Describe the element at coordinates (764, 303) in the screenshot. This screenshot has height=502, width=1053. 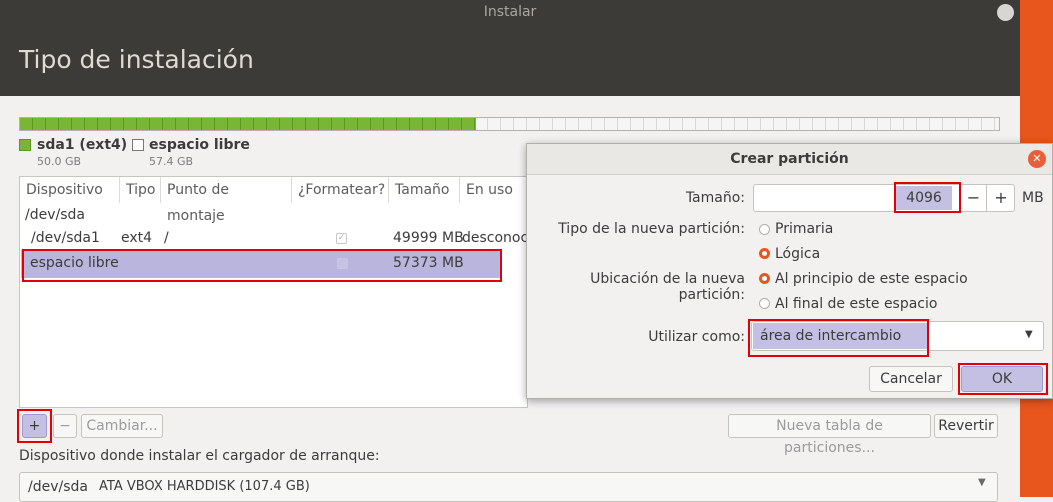
I see `radio-end` at that location.